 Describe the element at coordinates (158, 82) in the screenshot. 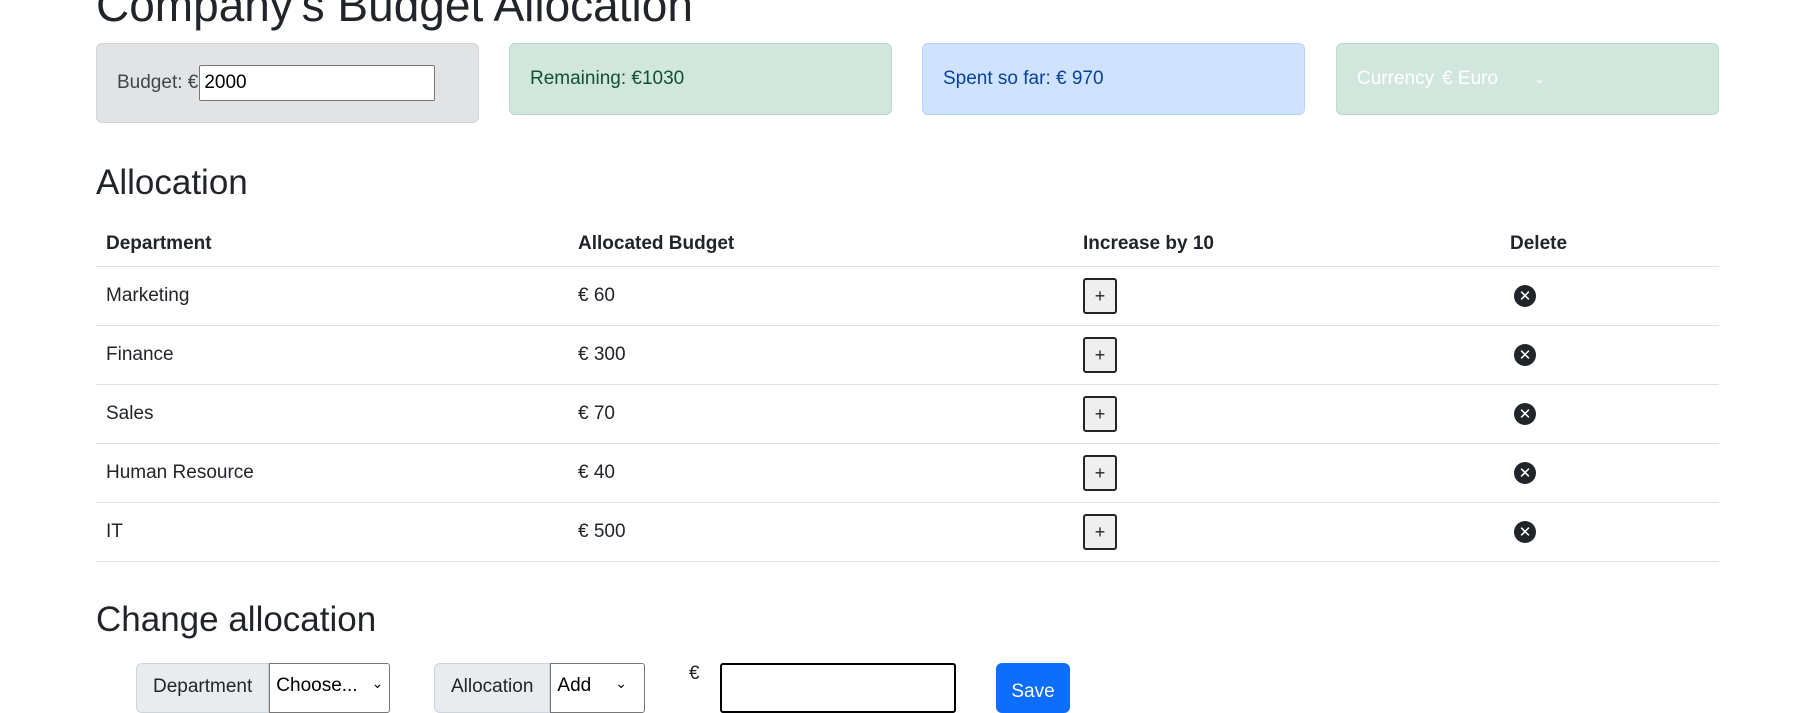

I see `budget-label: Budget: €` at that location.